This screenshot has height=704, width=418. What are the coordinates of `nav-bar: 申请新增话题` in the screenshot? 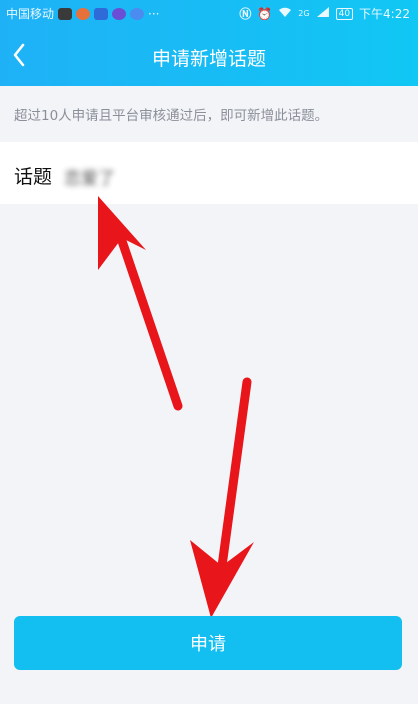 It's located at (209, 56).